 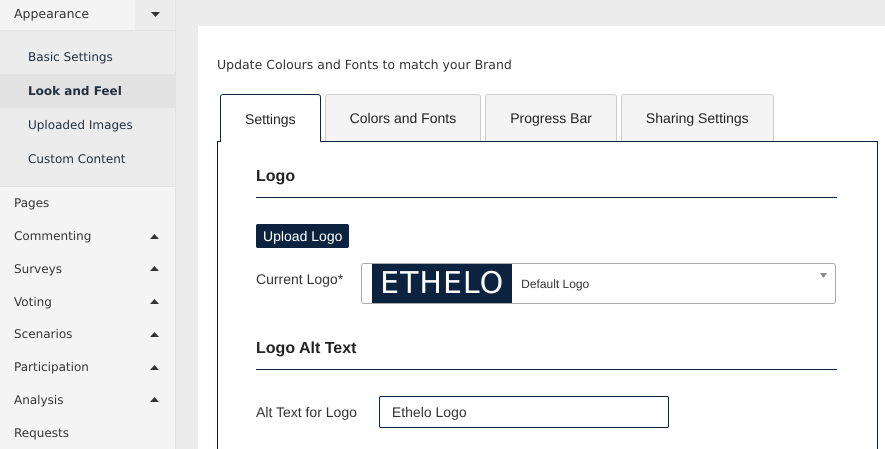 What do you see at coordinates (67, 15) in the screenshot?
I see `sidebar-group-label: Appearance` at bounding box center [67, 15].